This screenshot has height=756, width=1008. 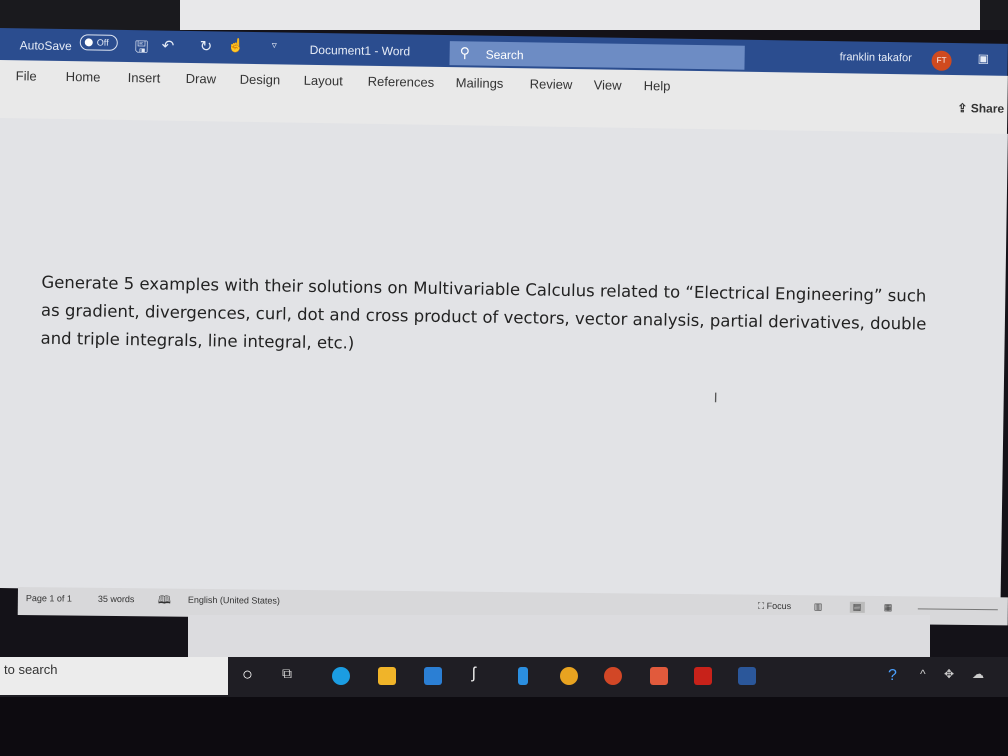 What do you see at coordinates (45, 46) in the screenshot?
I see `autosave-label: AutoSave` at bounding box center [45, 46].